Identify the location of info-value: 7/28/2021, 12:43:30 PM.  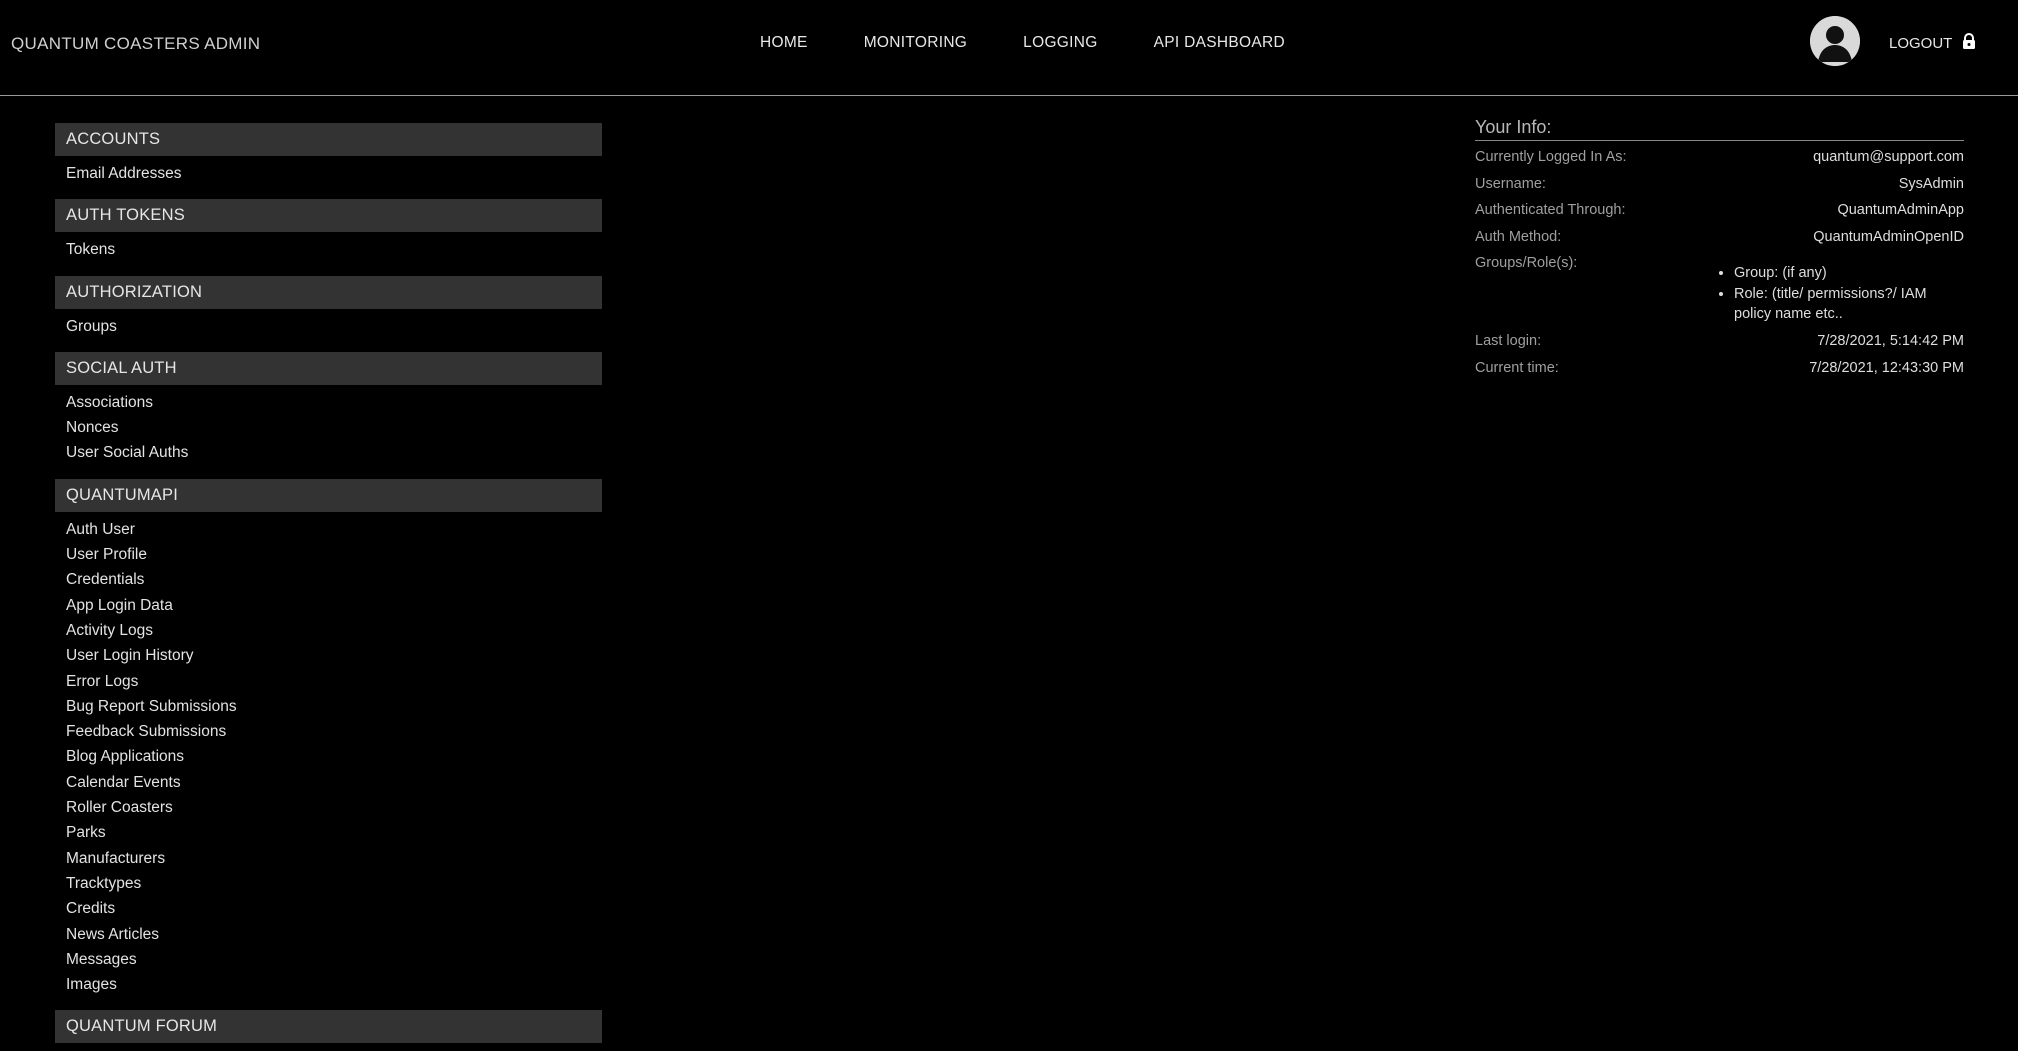
(1886, 367).